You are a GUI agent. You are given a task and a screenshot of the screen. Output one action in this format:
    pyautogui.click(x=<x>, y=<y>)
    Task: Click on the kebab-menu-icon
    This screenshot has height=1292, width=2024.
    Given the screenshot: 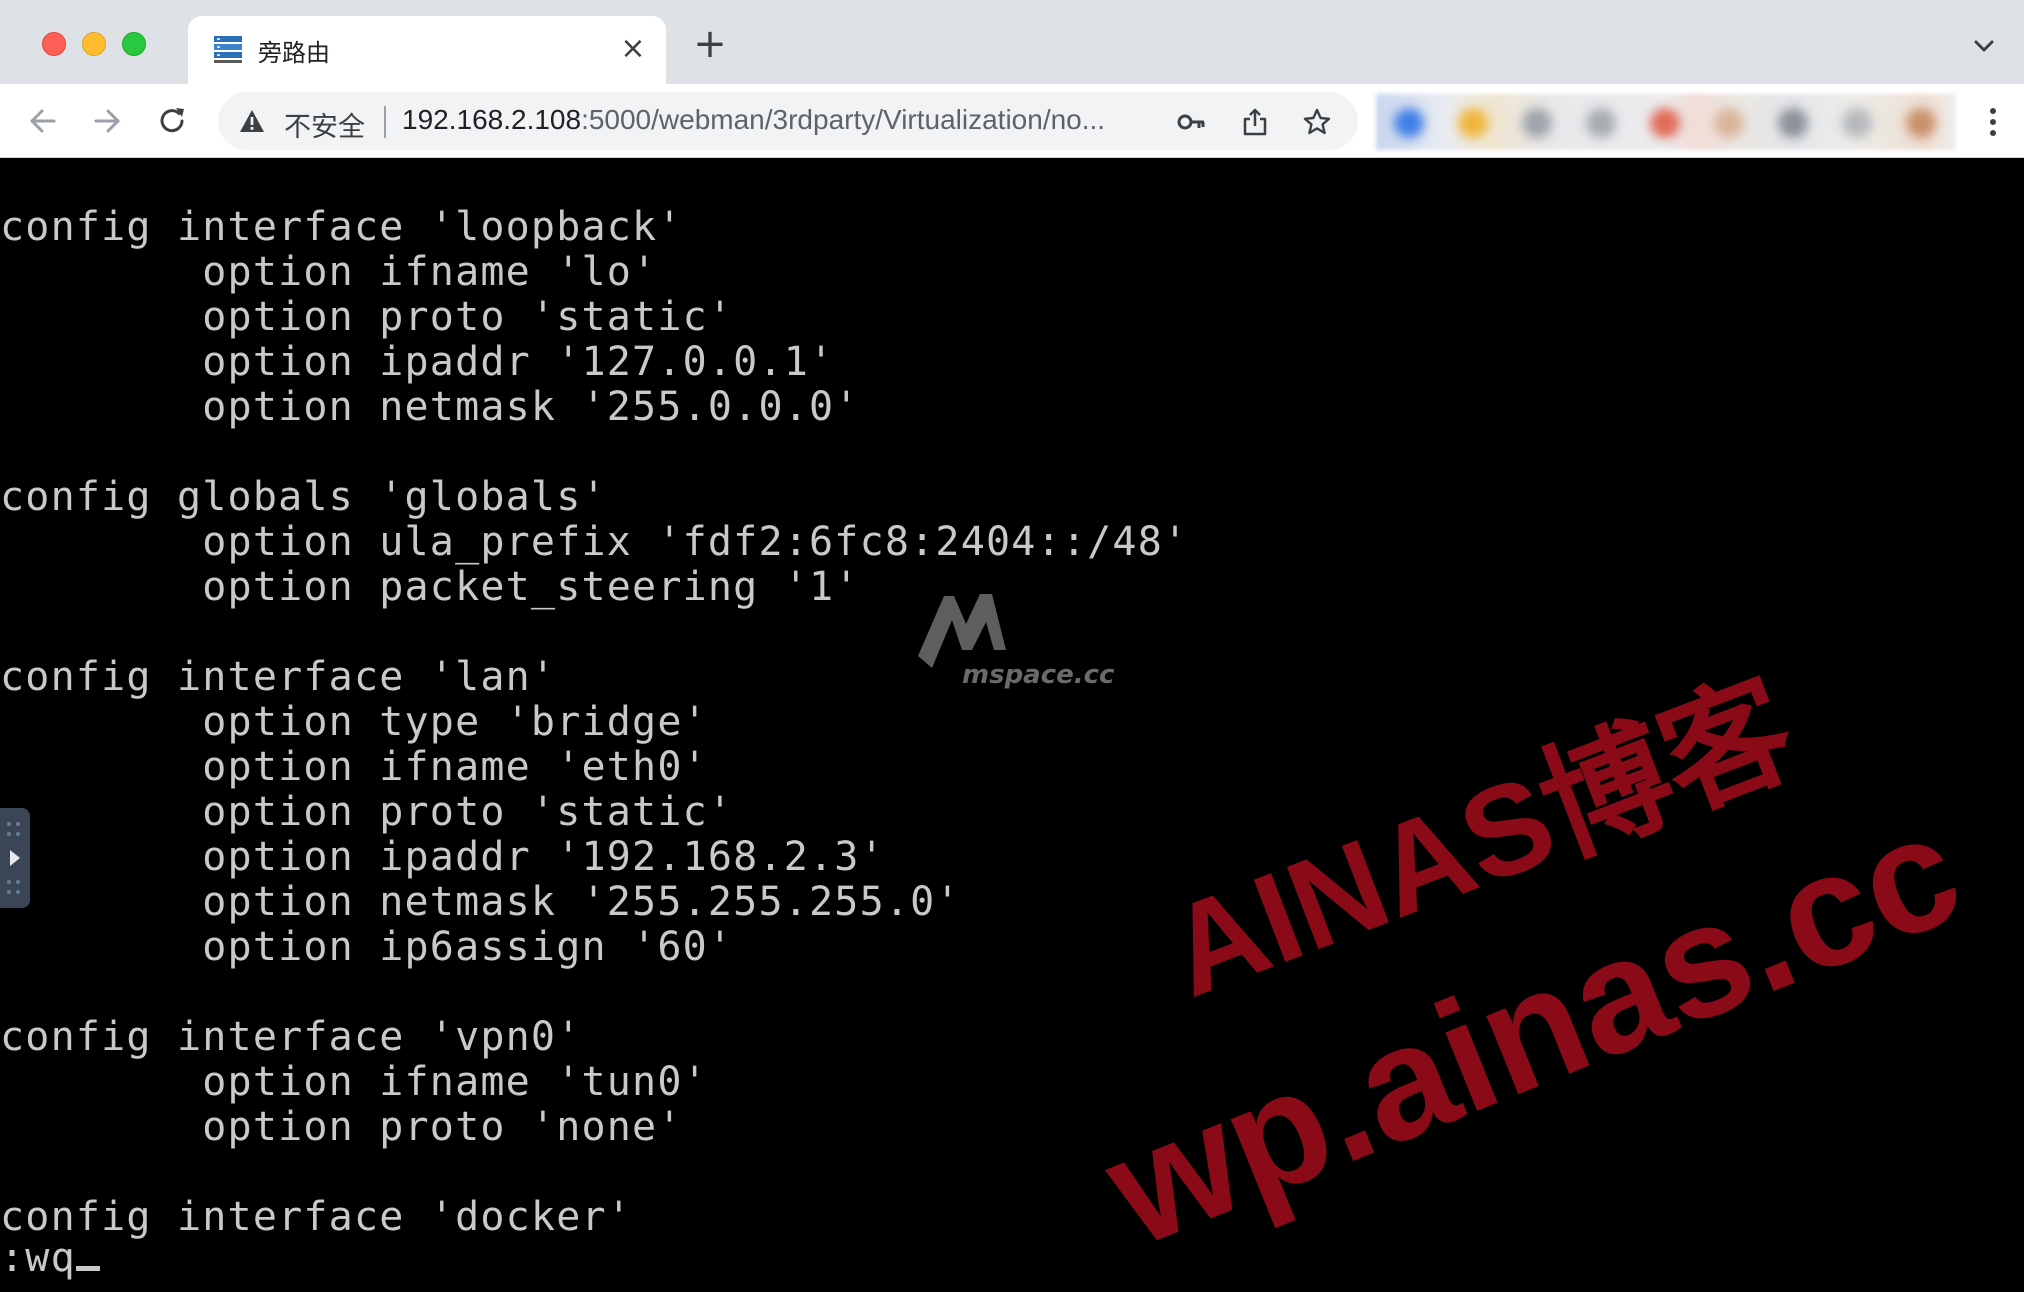 What is the action you would take?
    pyautogui.click(x=1993, y=122)
    